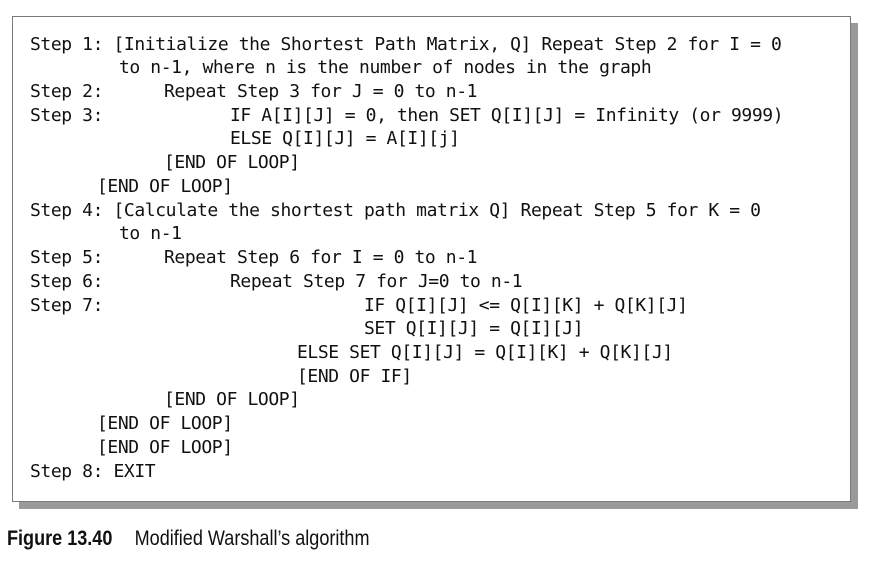 Image resolution: width=870 pixels, height=561 pixels. I want to click on step-7-else: ELSE SET Q[I][J] = Q[I][K] + Q[K][J], so click(485, 352).